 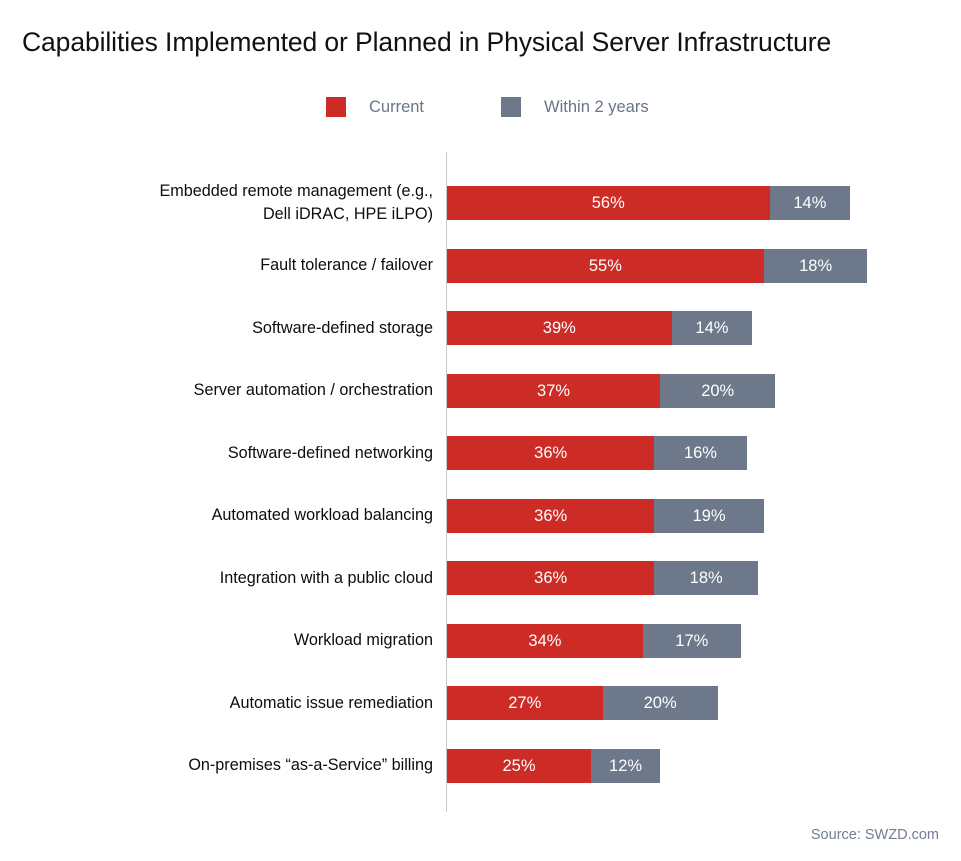 I want to click on bar-segment-current: 37%, so click(x=554, y=390).